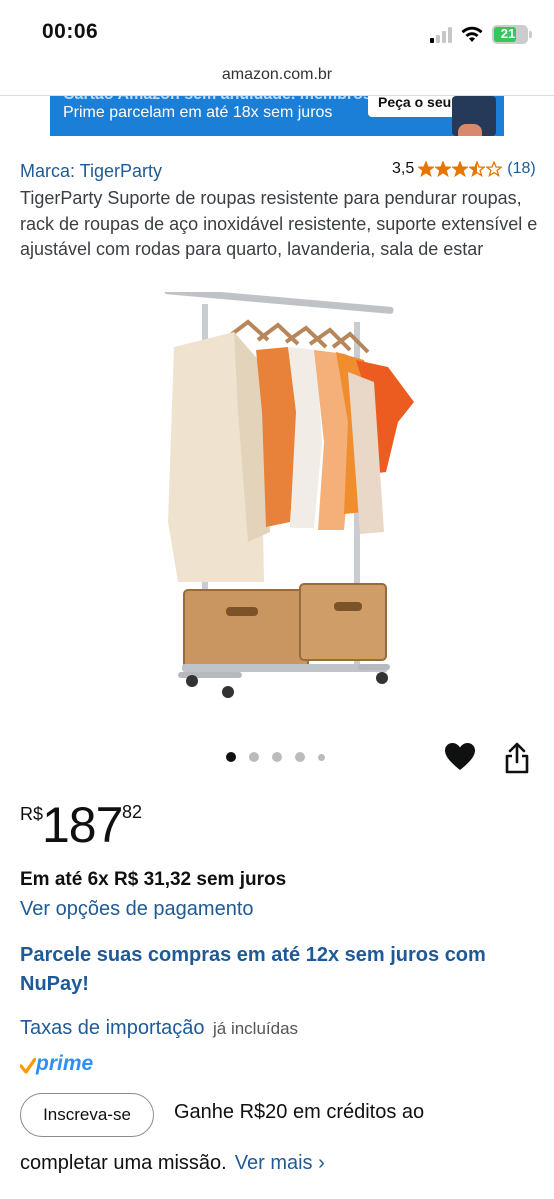 Image resolution: width=554 pixels, height=1199 pixels. I want to click on status-bar: 00:06 21, so click(277, 31).